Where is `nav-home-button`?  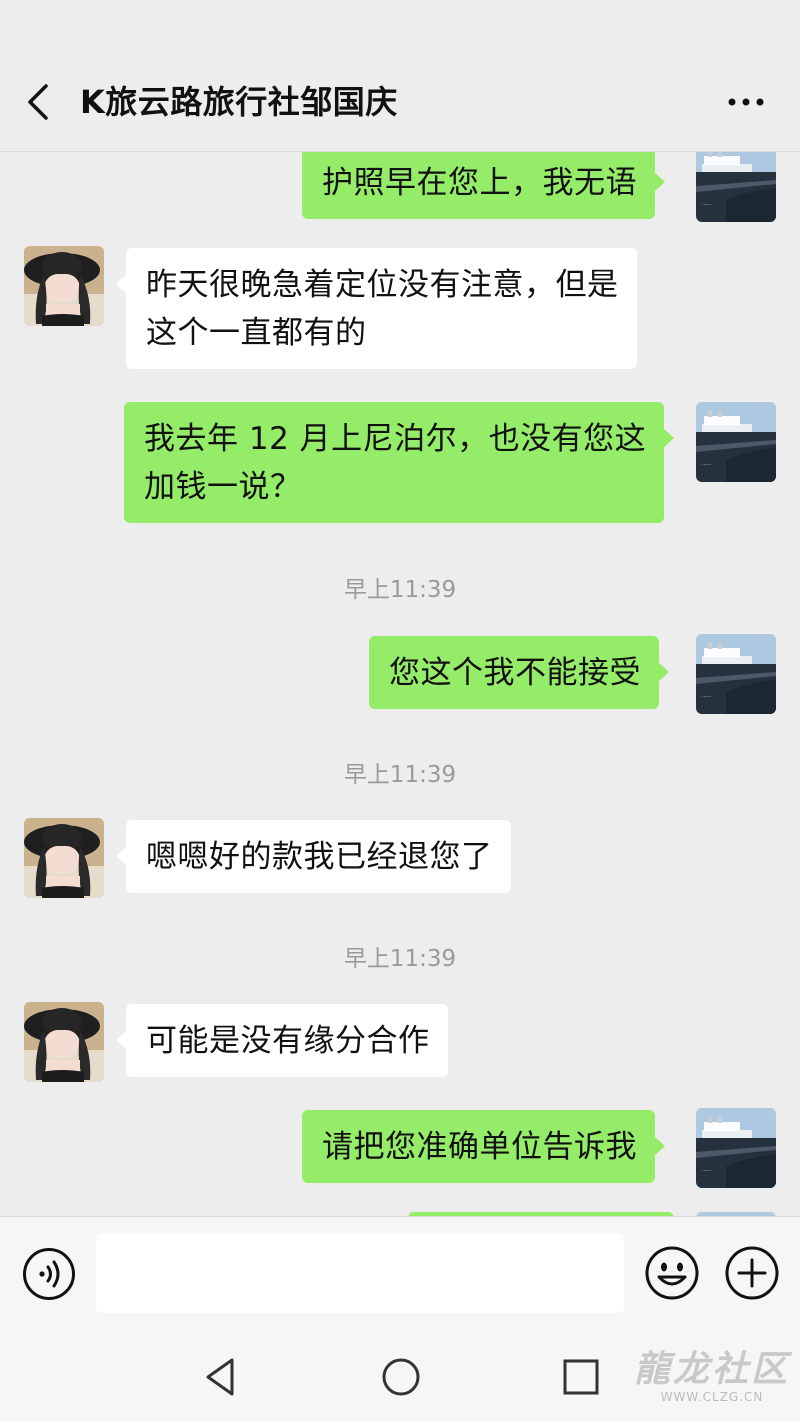
nav-home-button is located at coordinates (401, 1377).